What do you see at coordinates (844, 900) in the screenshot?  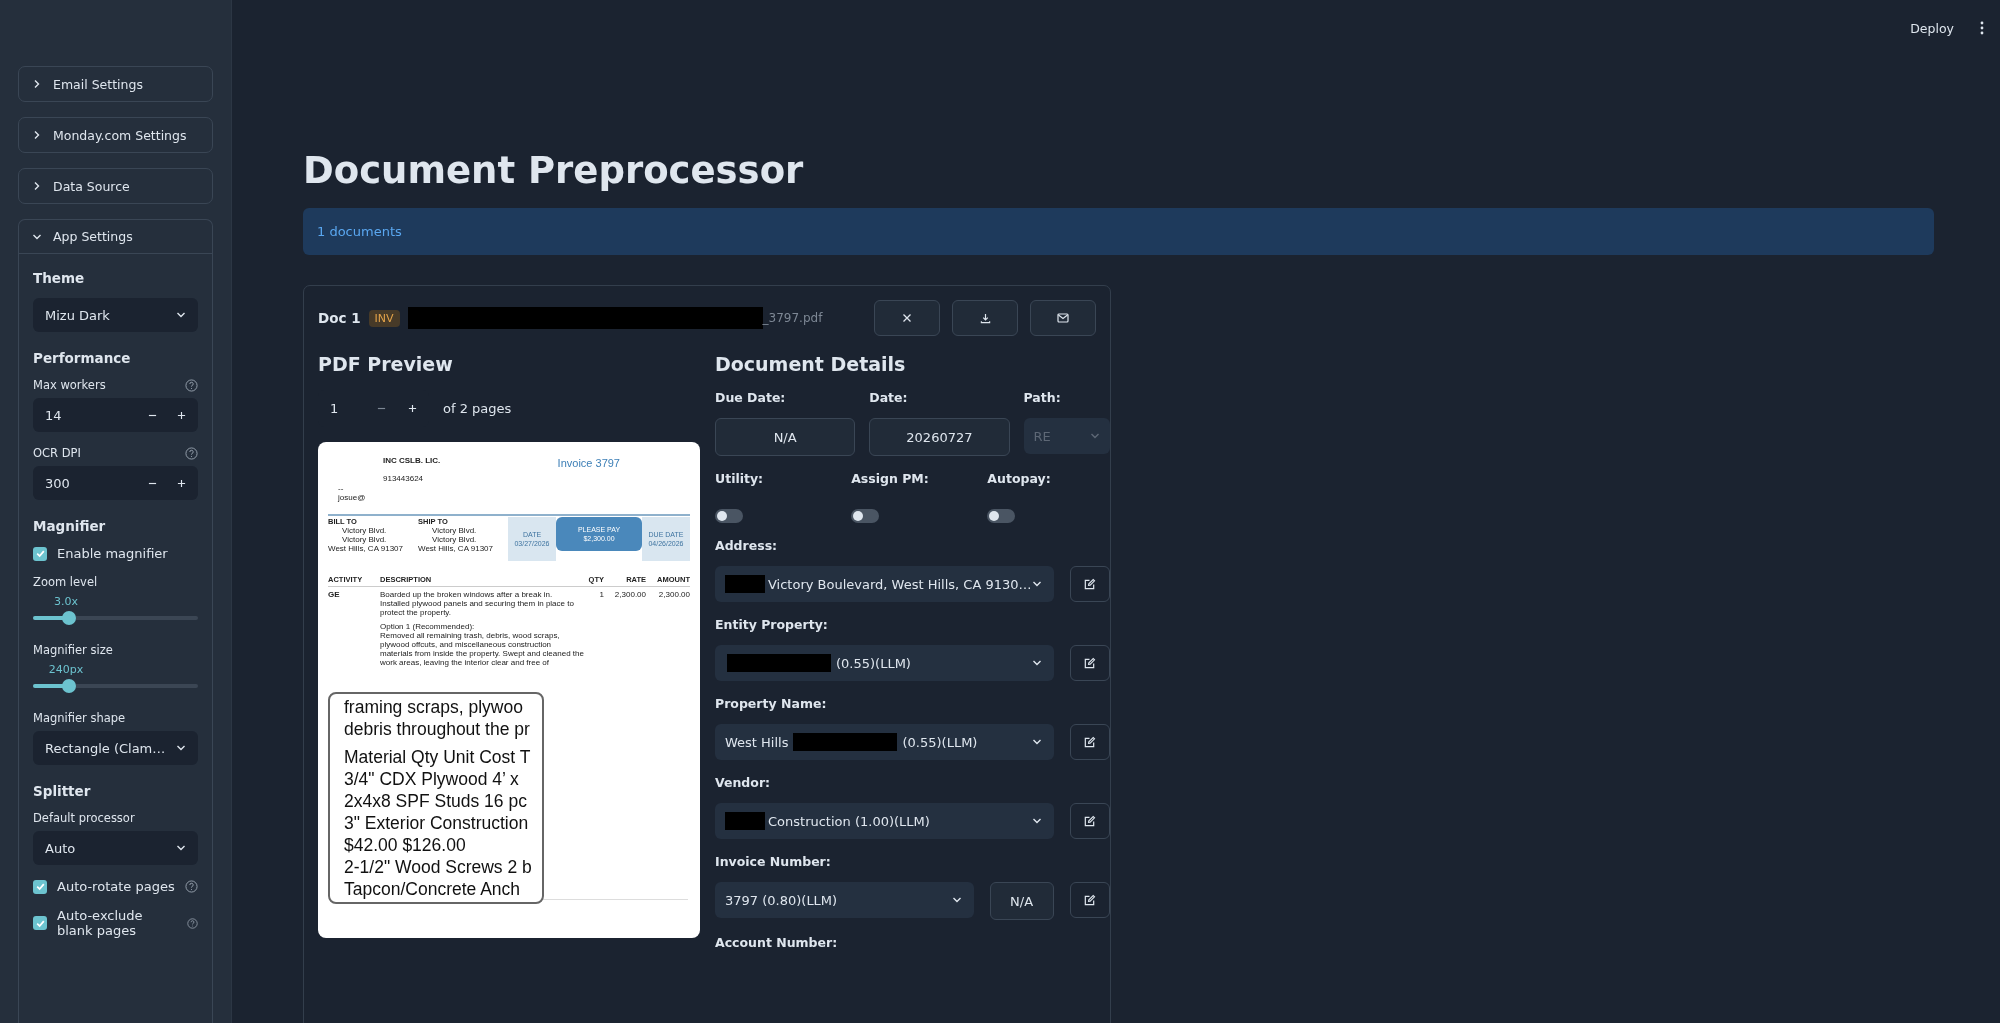 I see `select-field: 3797 (0.80)(LLM)` at bounding box center [844, 900].